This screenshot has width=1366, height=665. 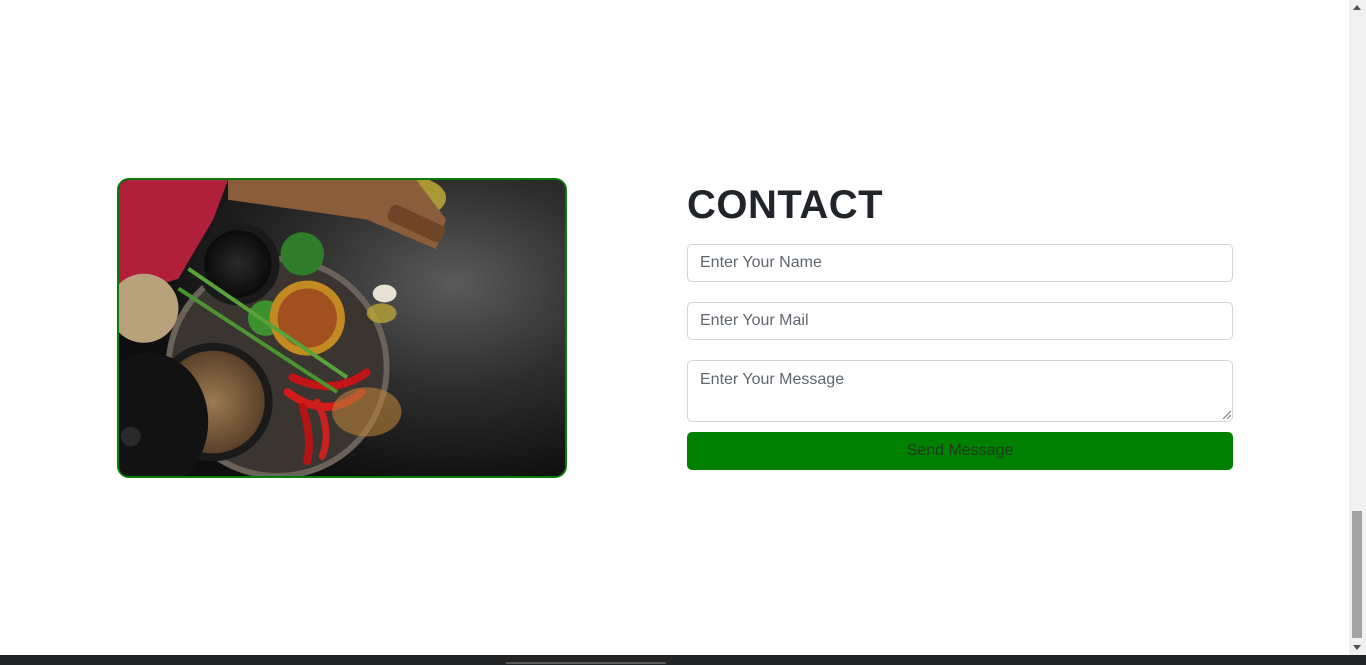 I want to click on spices-photo, so click(x=342, y=328).